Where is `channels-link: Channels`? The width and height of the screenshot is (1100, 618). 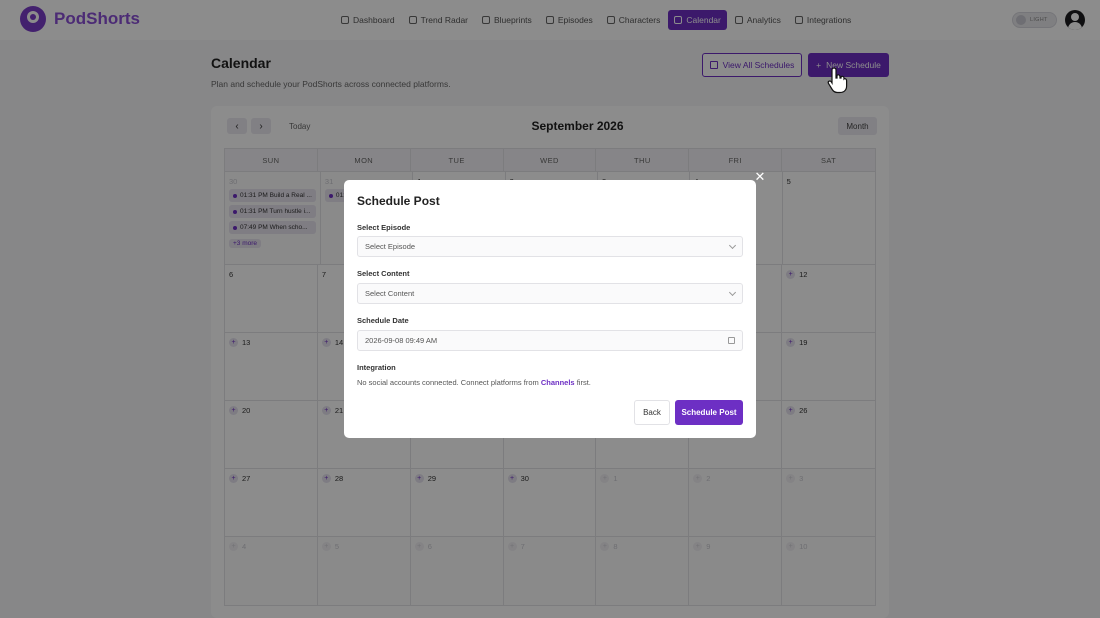
channels-link: Channels is located at coordinates (558, 382).